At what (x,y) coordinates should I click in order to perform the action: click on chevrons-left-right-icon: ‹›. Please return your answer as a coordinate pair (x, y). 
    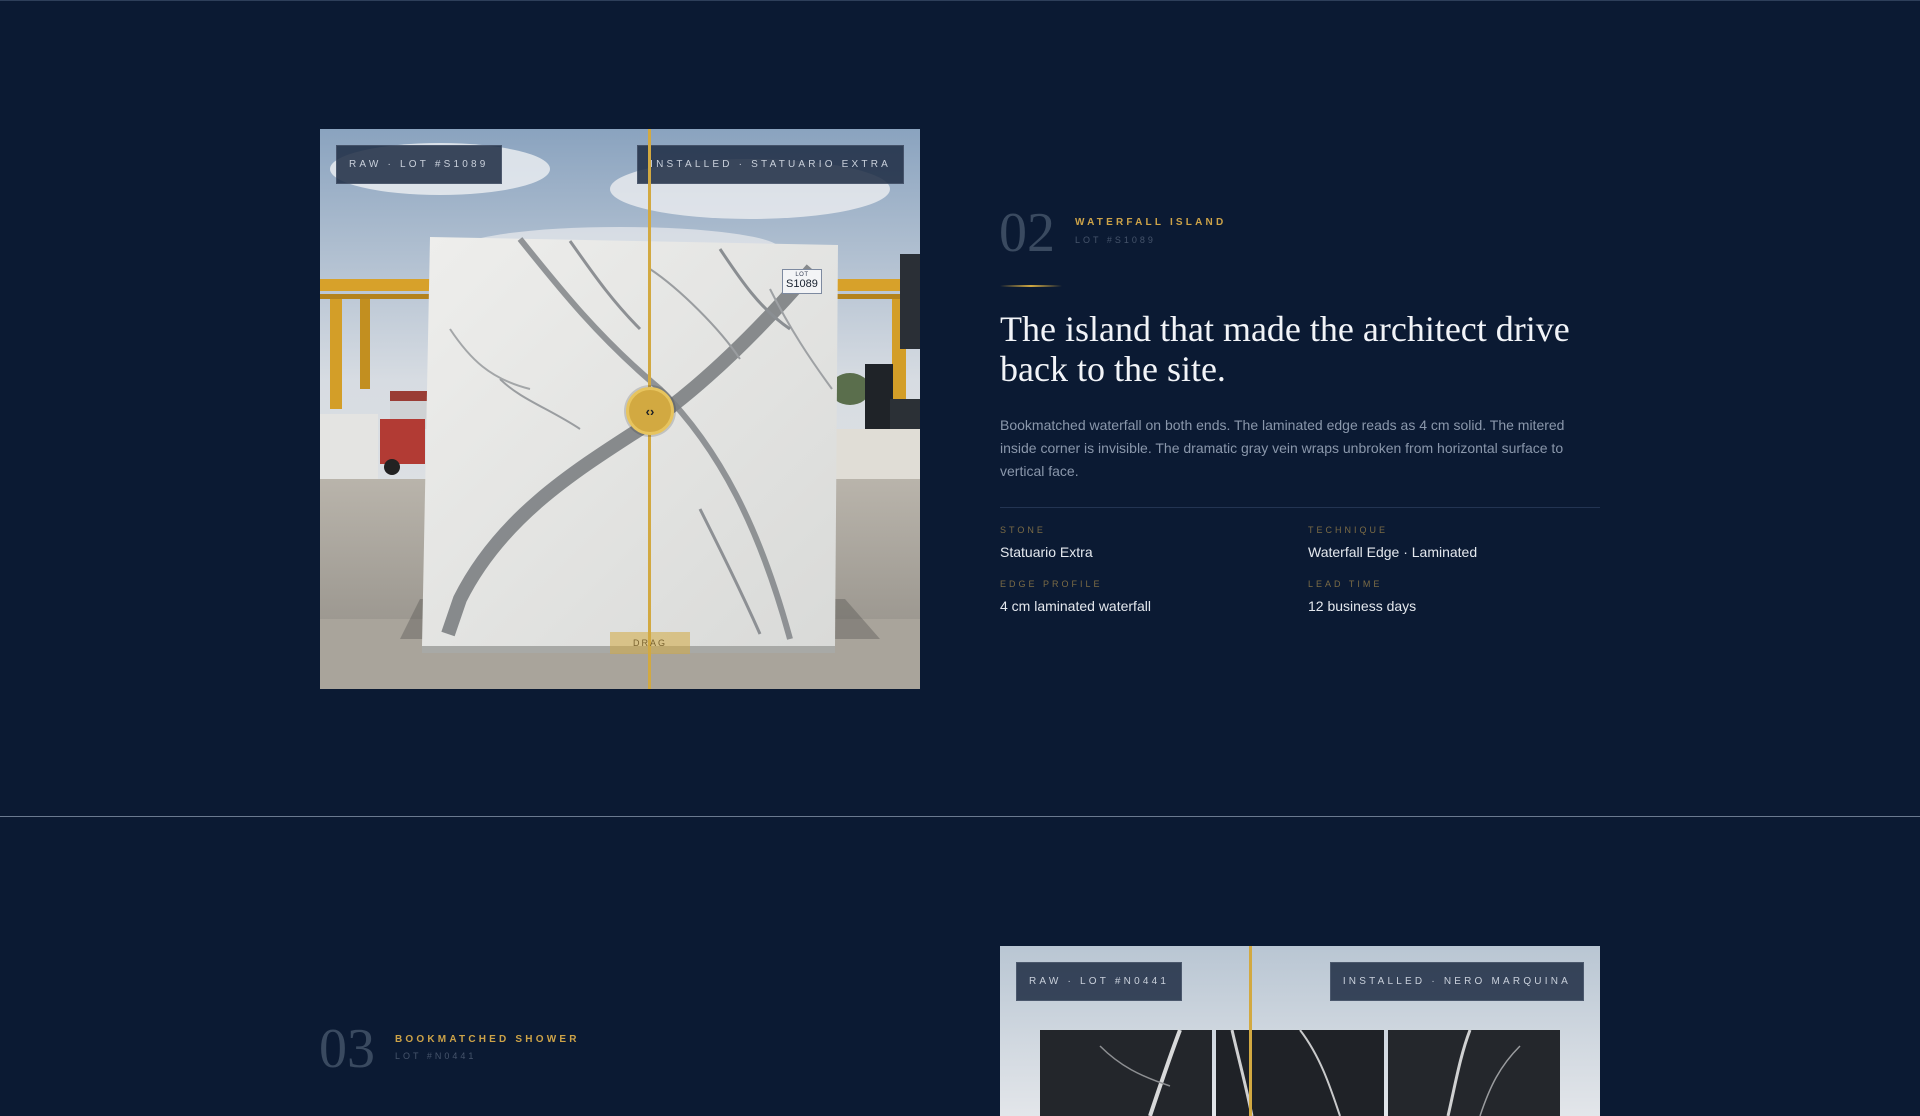
    Looking at the image, I should click on (650, 411).